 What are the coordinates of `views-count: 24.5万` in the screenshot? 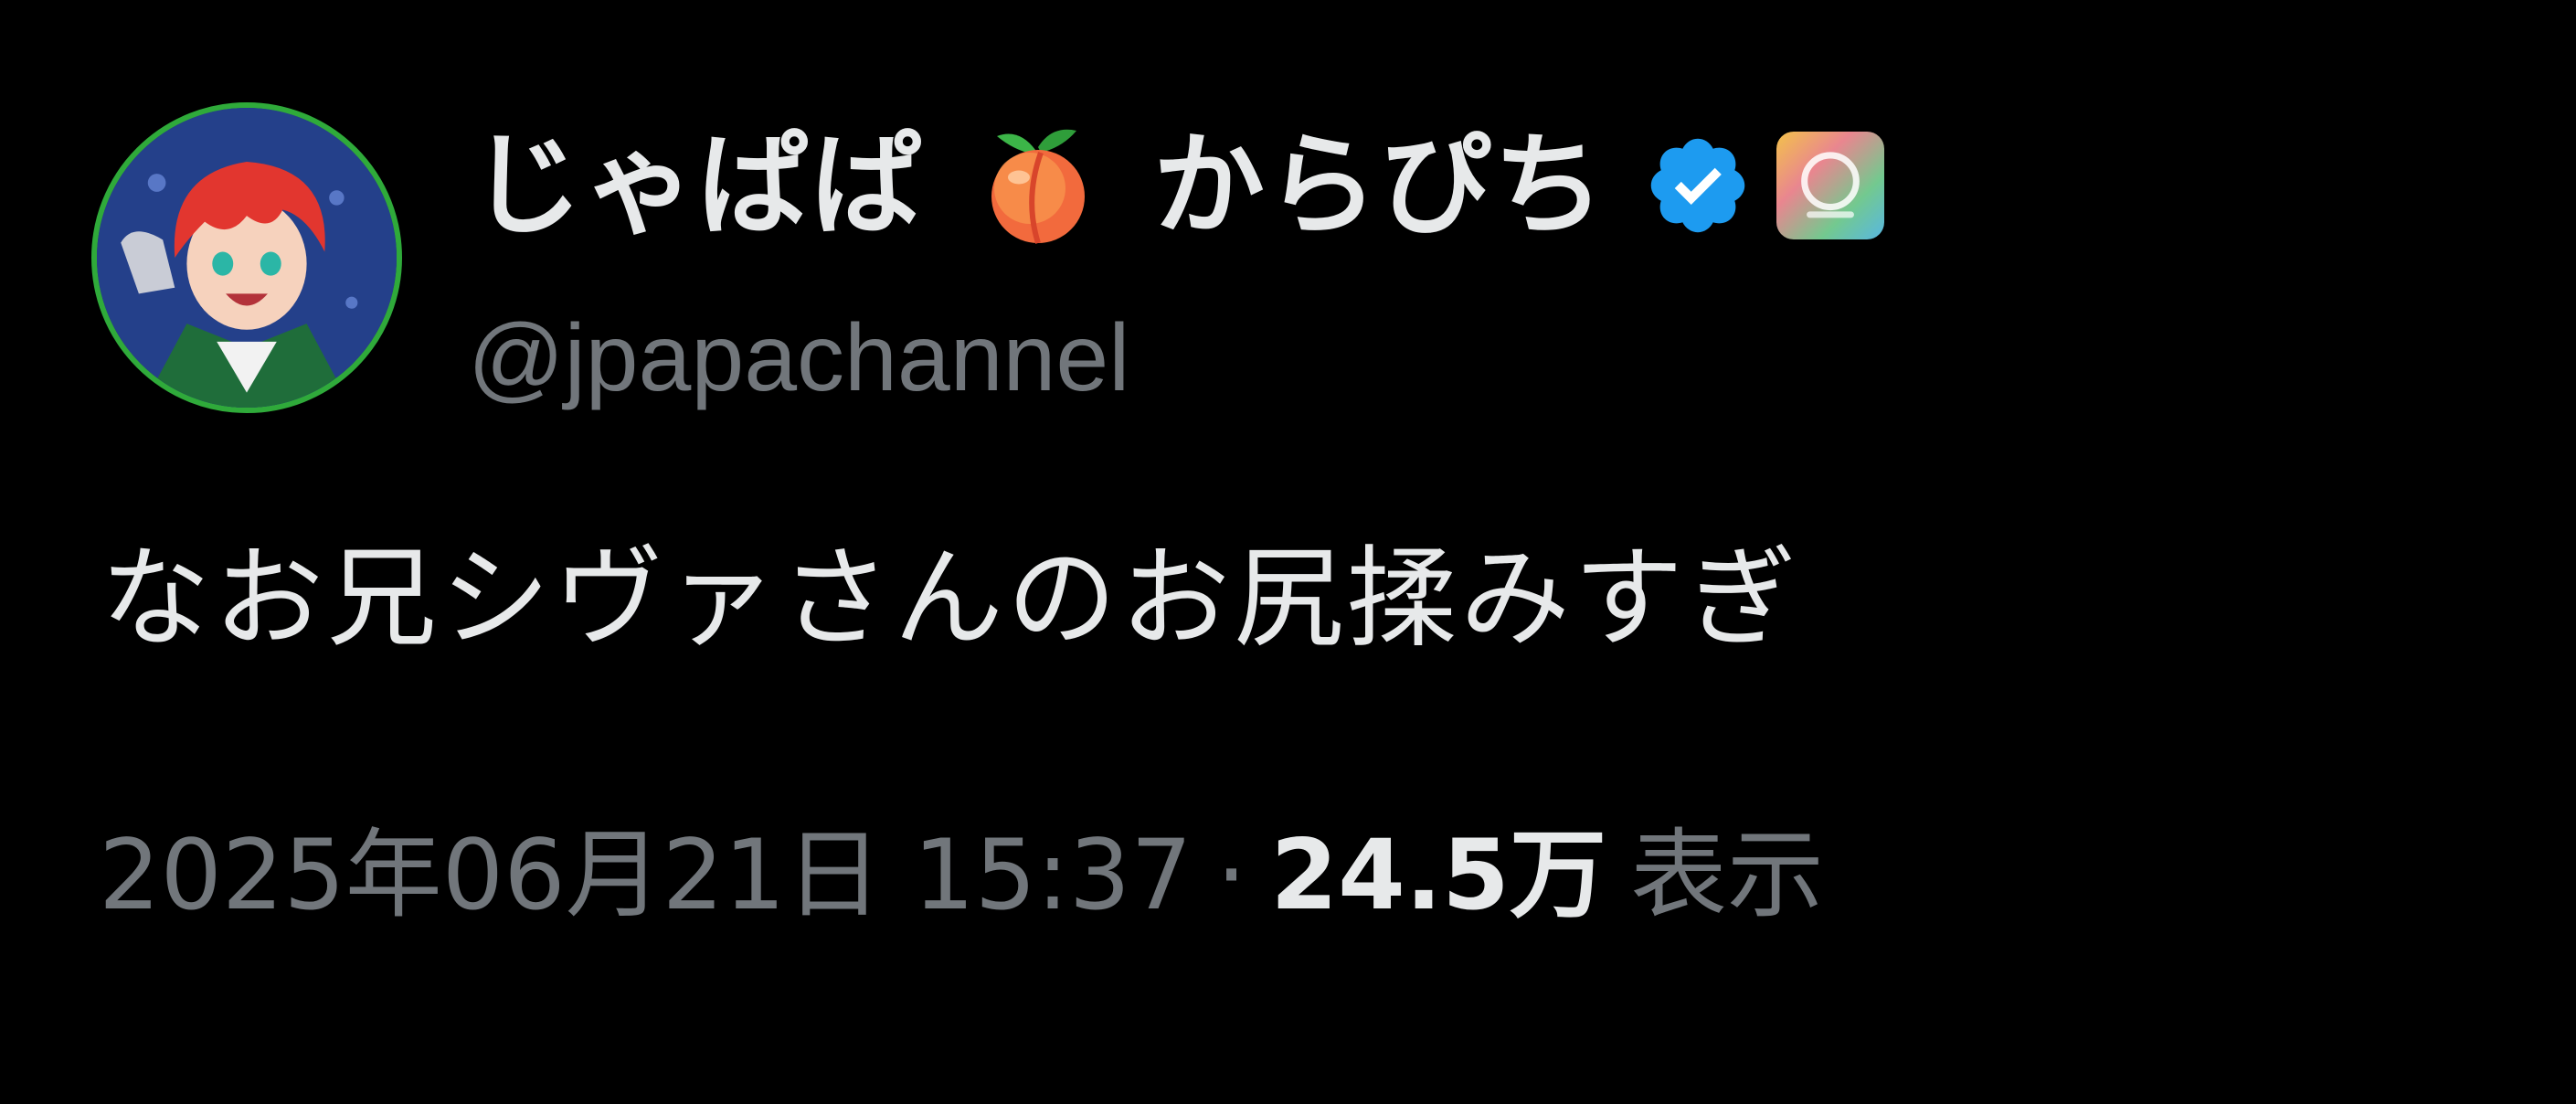 It's located at (1438, 875).